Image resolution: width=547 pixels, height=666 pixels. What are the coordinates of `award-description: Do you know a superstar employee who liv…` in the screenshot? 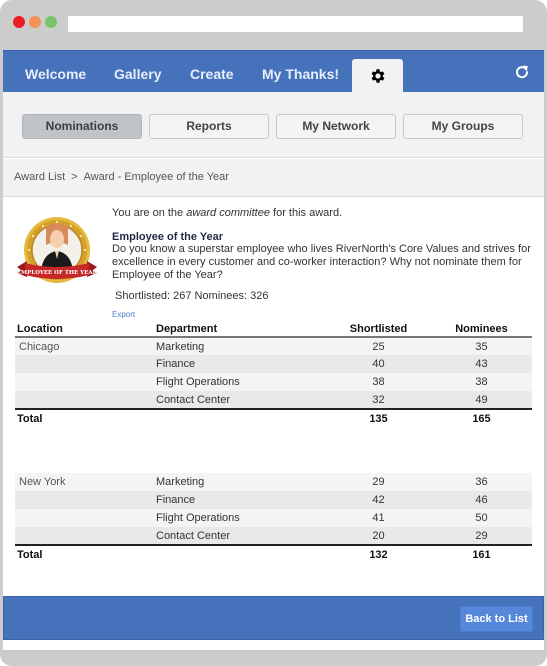 It's located at (321, 262).